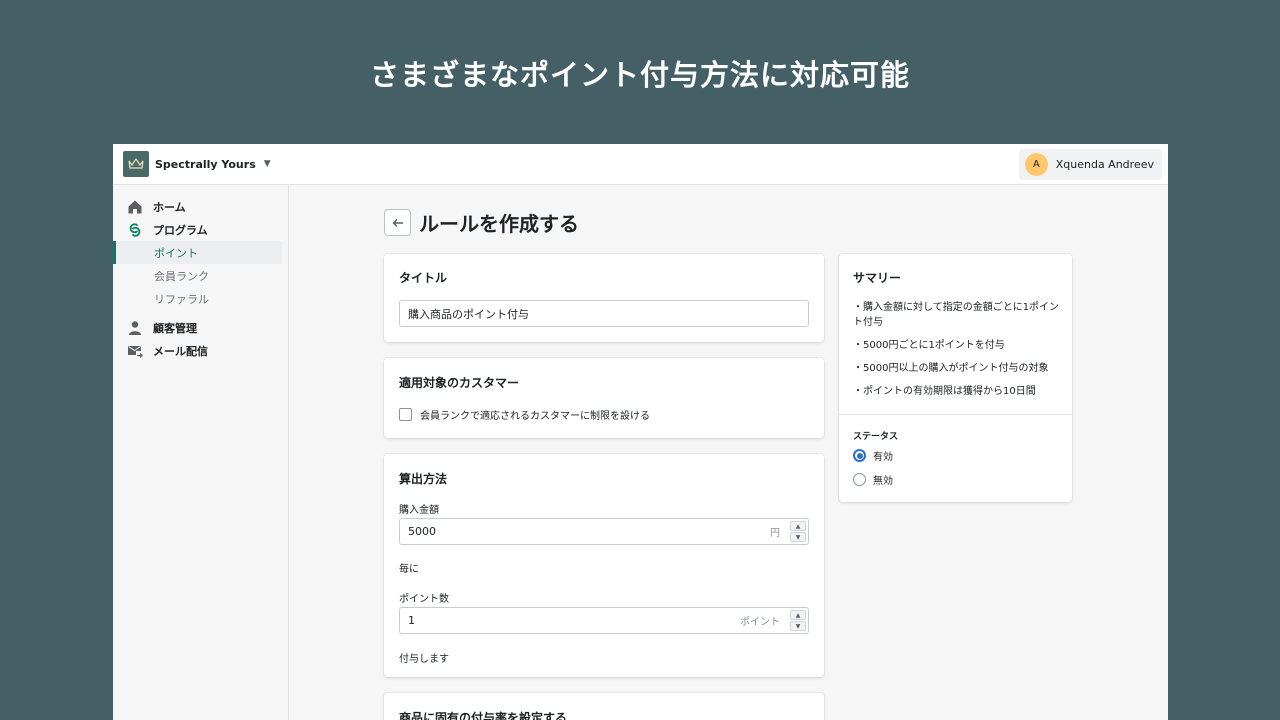  I want to click on avatar: A, so click(1036, 164).